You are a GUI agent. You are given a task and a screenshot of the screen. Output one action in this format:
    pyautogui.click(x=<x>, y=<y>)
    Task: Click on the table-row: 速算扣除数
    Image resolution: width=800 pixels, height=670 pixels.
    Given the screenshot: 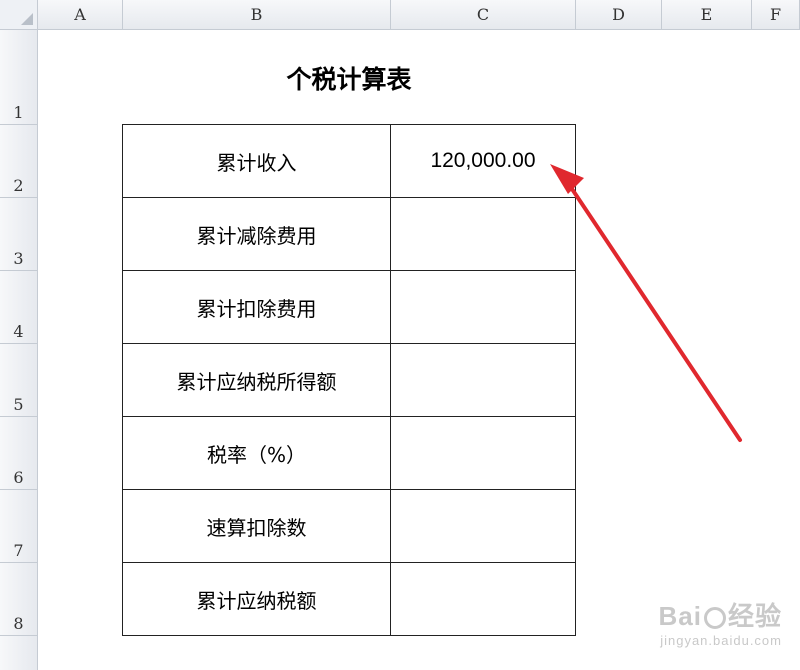 What is the action you would take?
    pyautogui.click(x=349, y=526)
    